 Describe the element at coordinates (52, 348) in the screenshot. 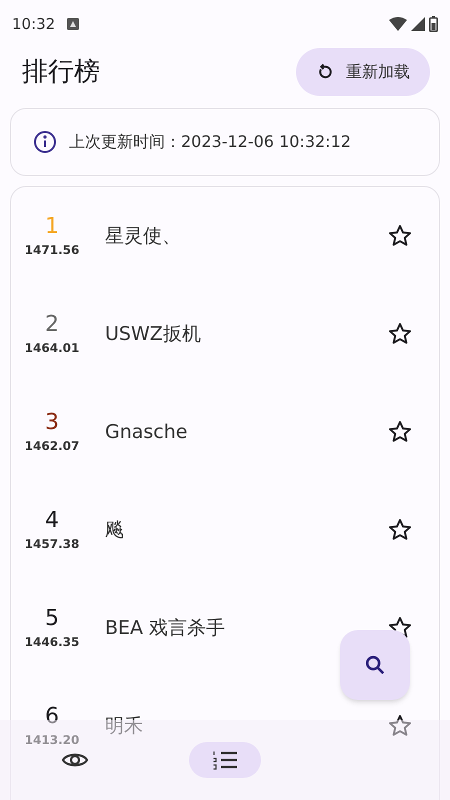

I see `score-text: 1464.01` at that location.